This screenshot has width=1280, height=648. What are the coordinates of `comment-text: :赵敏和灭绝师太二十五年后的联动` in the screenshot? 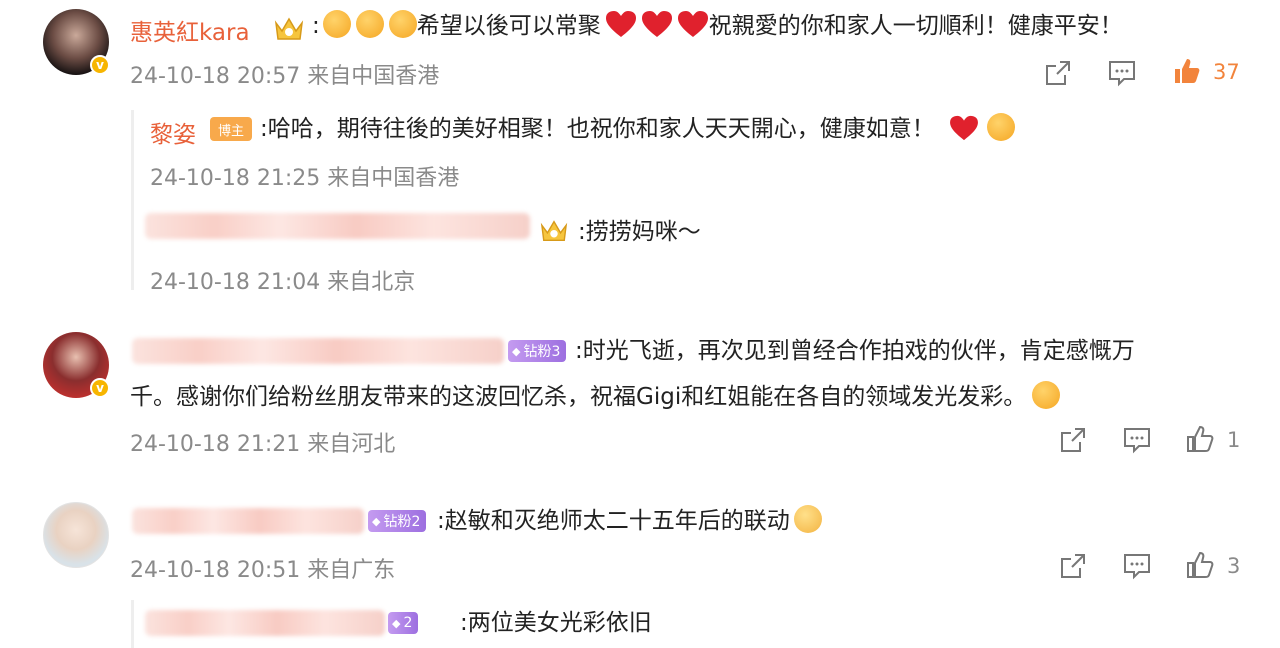 It's located at (629, 521).